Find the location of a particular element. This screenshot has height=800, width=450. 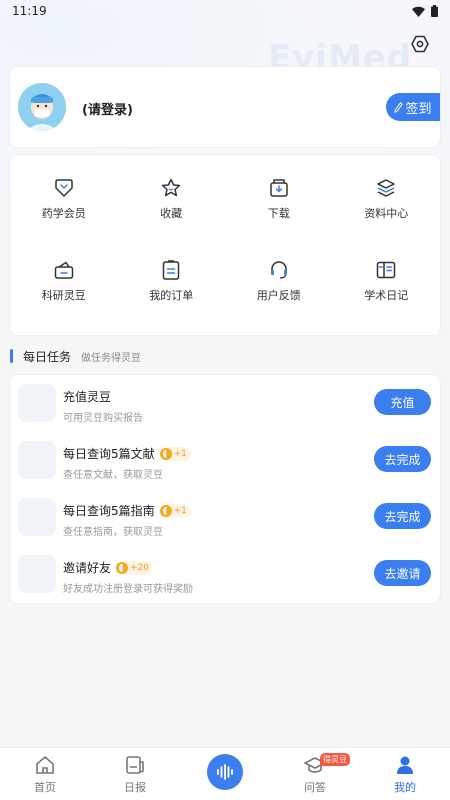

grid-label: 我的订单 is located at coordinates (171, 295).